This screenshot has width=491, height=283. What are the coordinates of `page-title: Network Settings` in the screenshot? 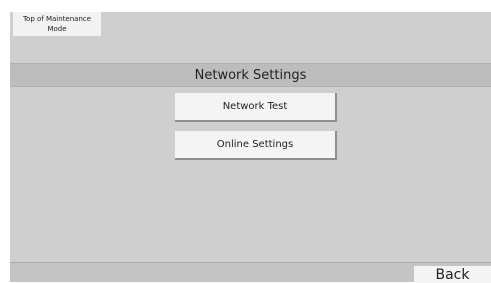 It's located at (250, 75).